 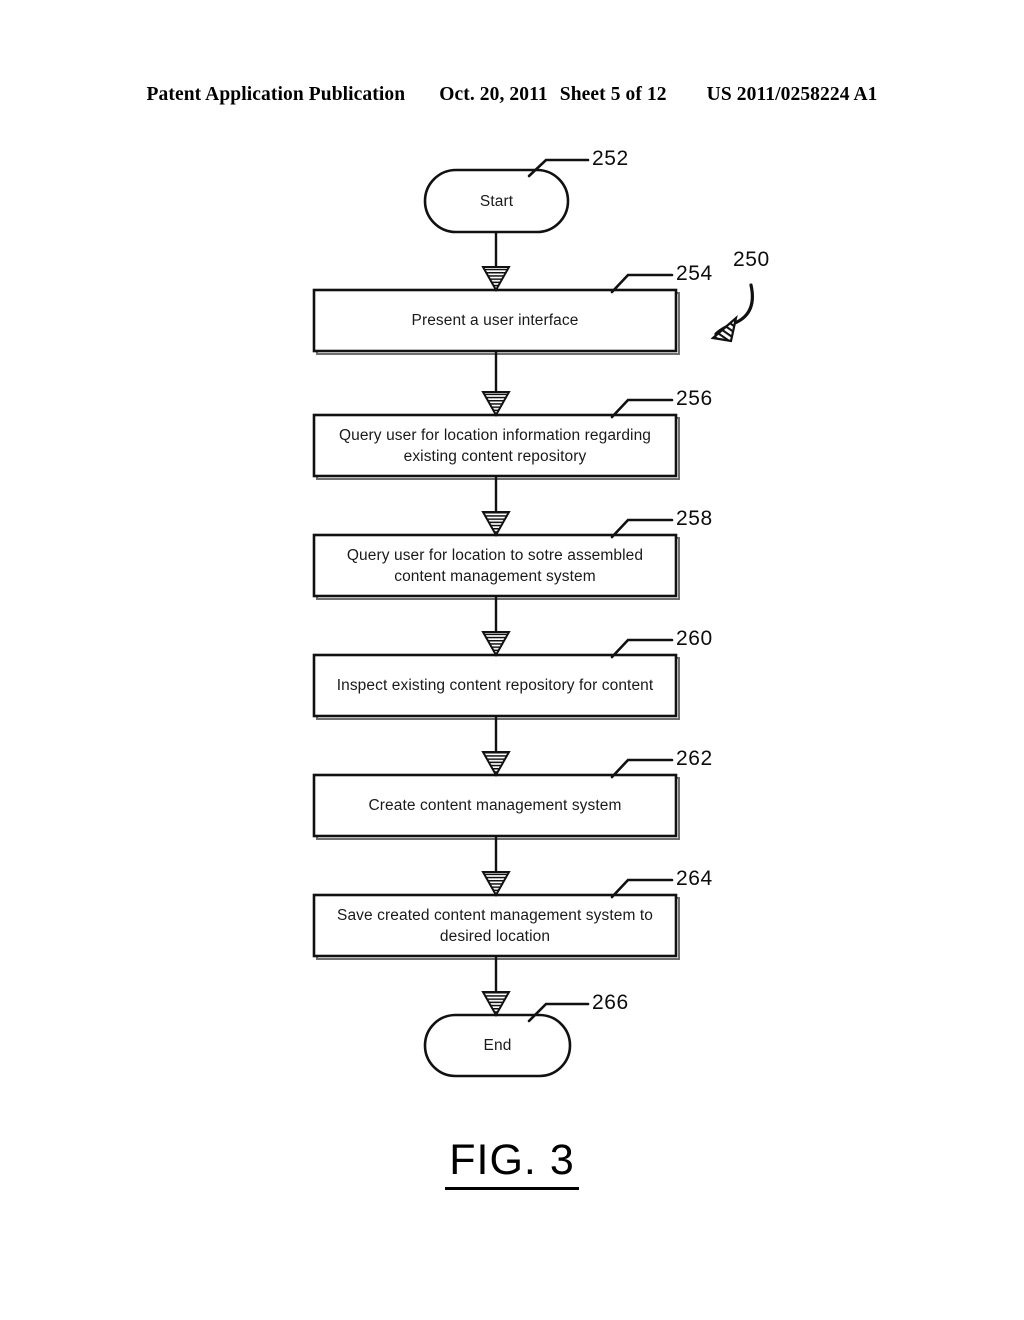 I want to click on figure-caption-text: FIG. 3, so click(x=512, y=1163).